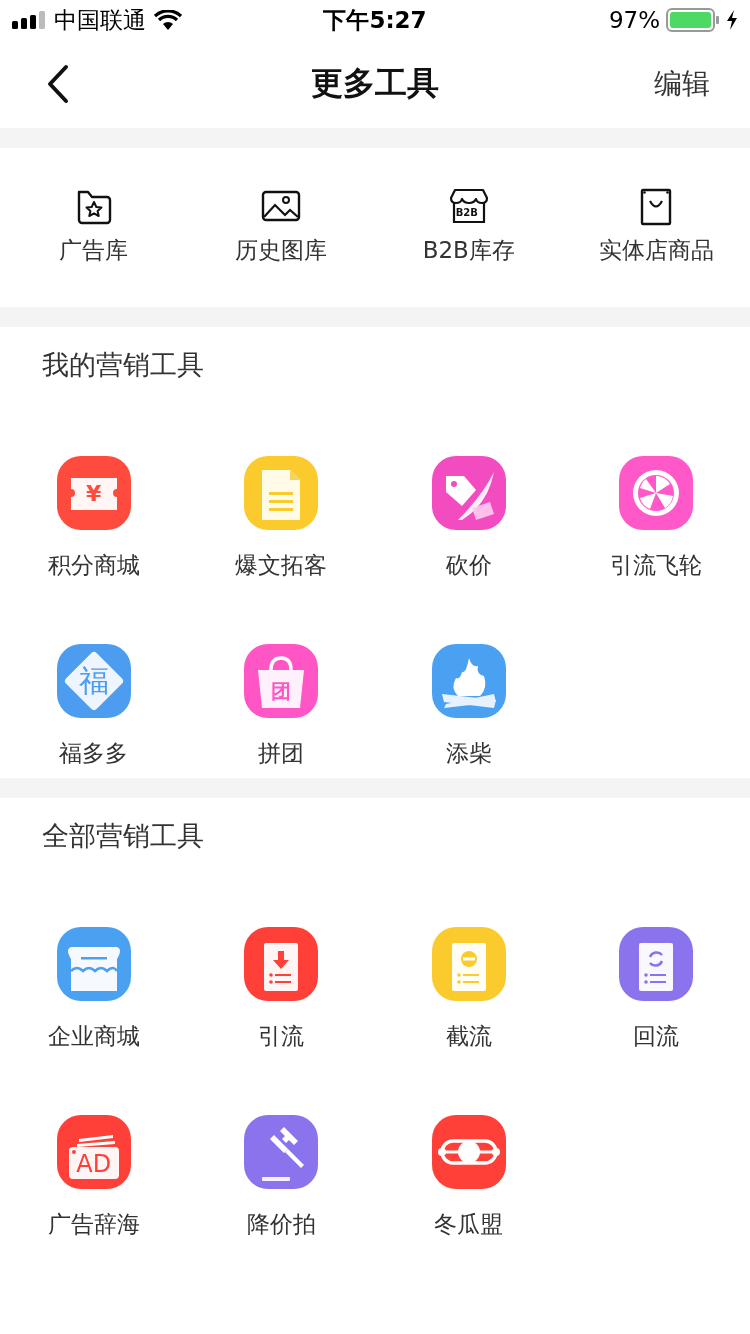 This screenshot has width=750, height=1334. I want to click on tool-label: 降价拍, so click(281, 1224).